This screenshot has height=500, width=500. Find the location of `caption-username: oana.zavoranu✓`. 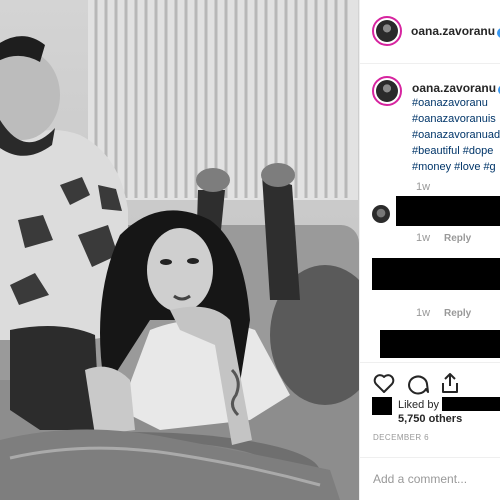

caption-username: oana.zavoranu✓ is located at coordinates (456, 88).